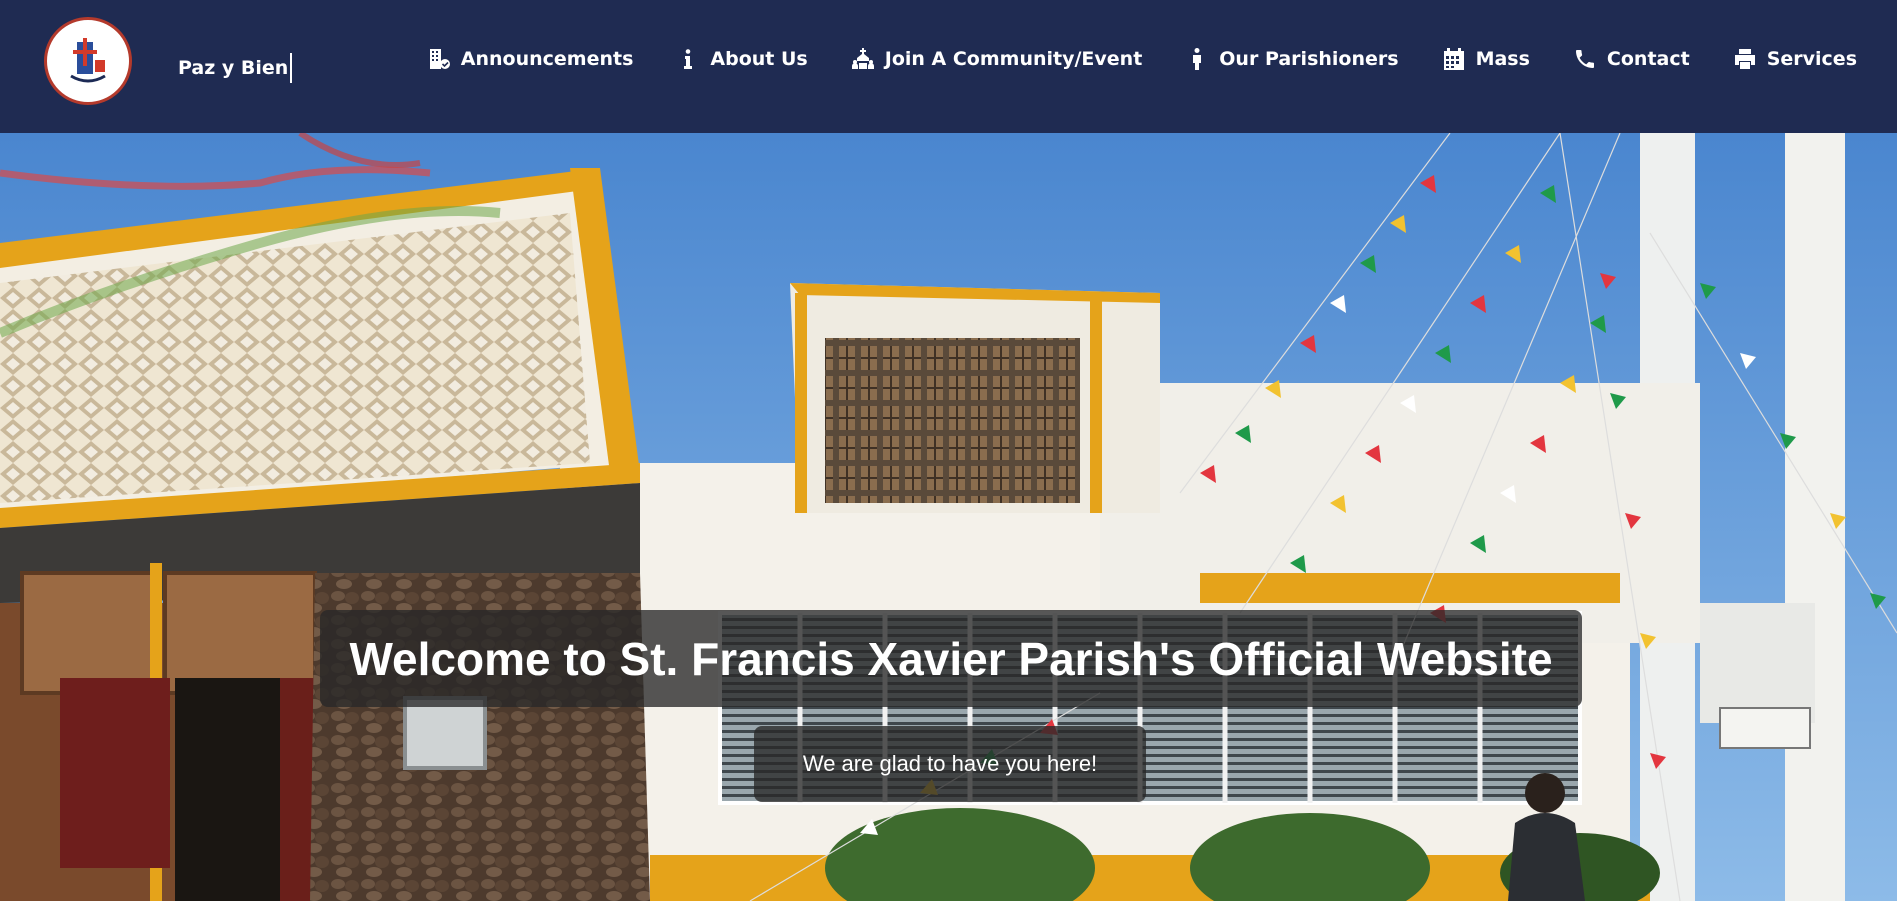  Describe the element at coordinates (291, 68) in the screenshot. I see `text-cursor` at that location.